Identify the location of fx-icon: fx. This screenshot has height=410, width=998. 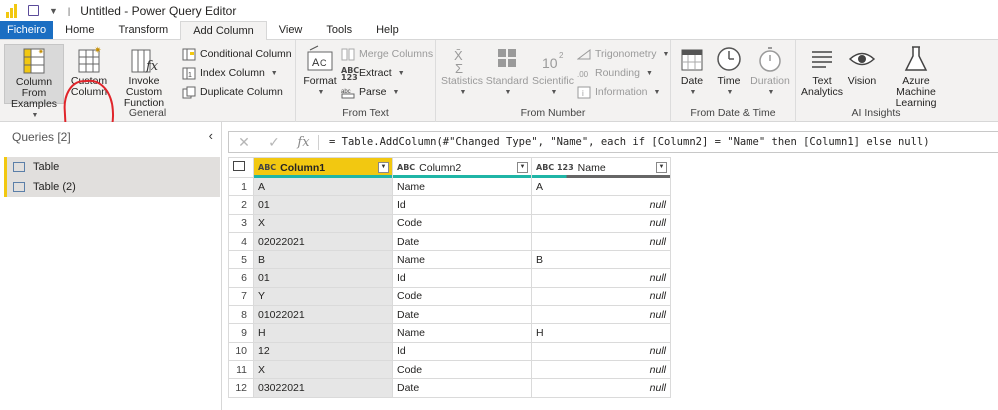
(304, 142).